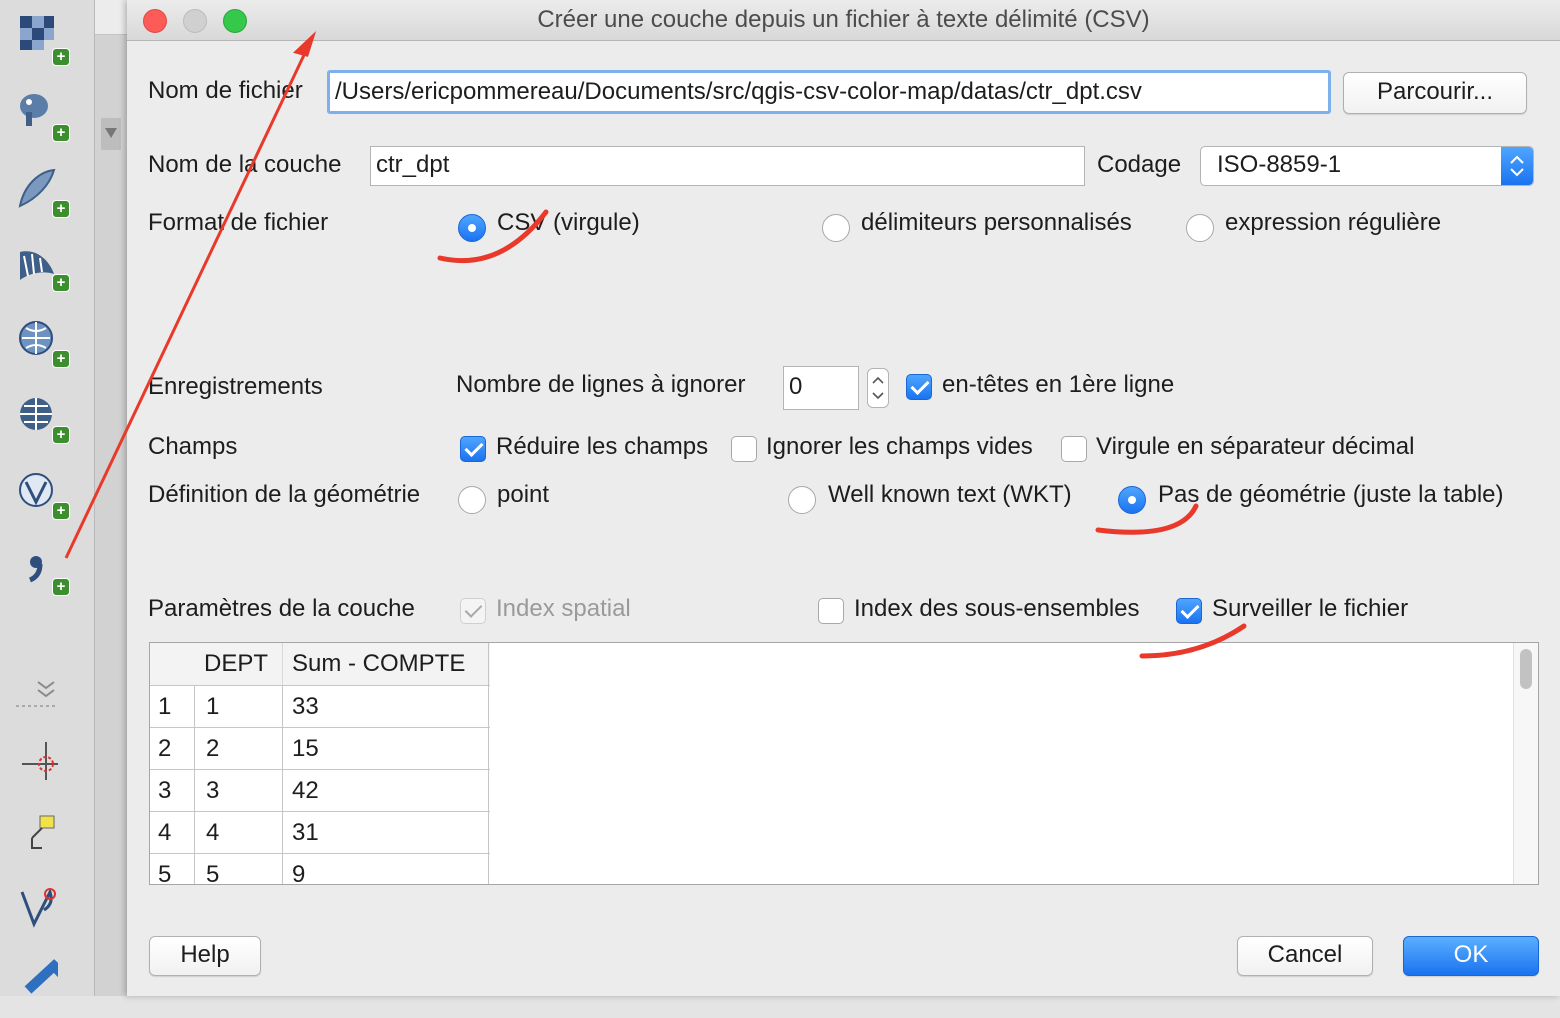 This screenshot has width=1560, height=1018. Describe the element at coordinates (1074, 449) in the screenshot. I see `decimal-comma-checkbox` at that location.